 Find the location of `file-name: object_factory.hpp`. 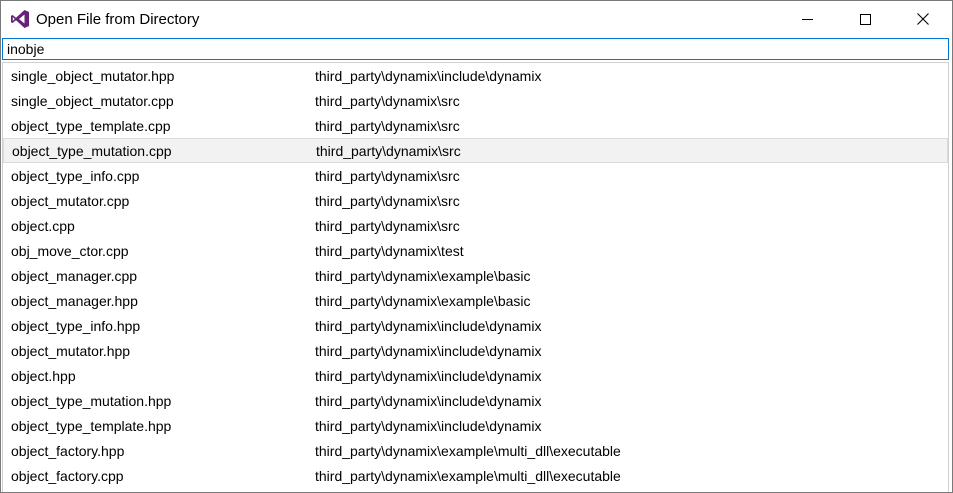

file-name: object_factory.hpp is located at coordinates (68, 450).